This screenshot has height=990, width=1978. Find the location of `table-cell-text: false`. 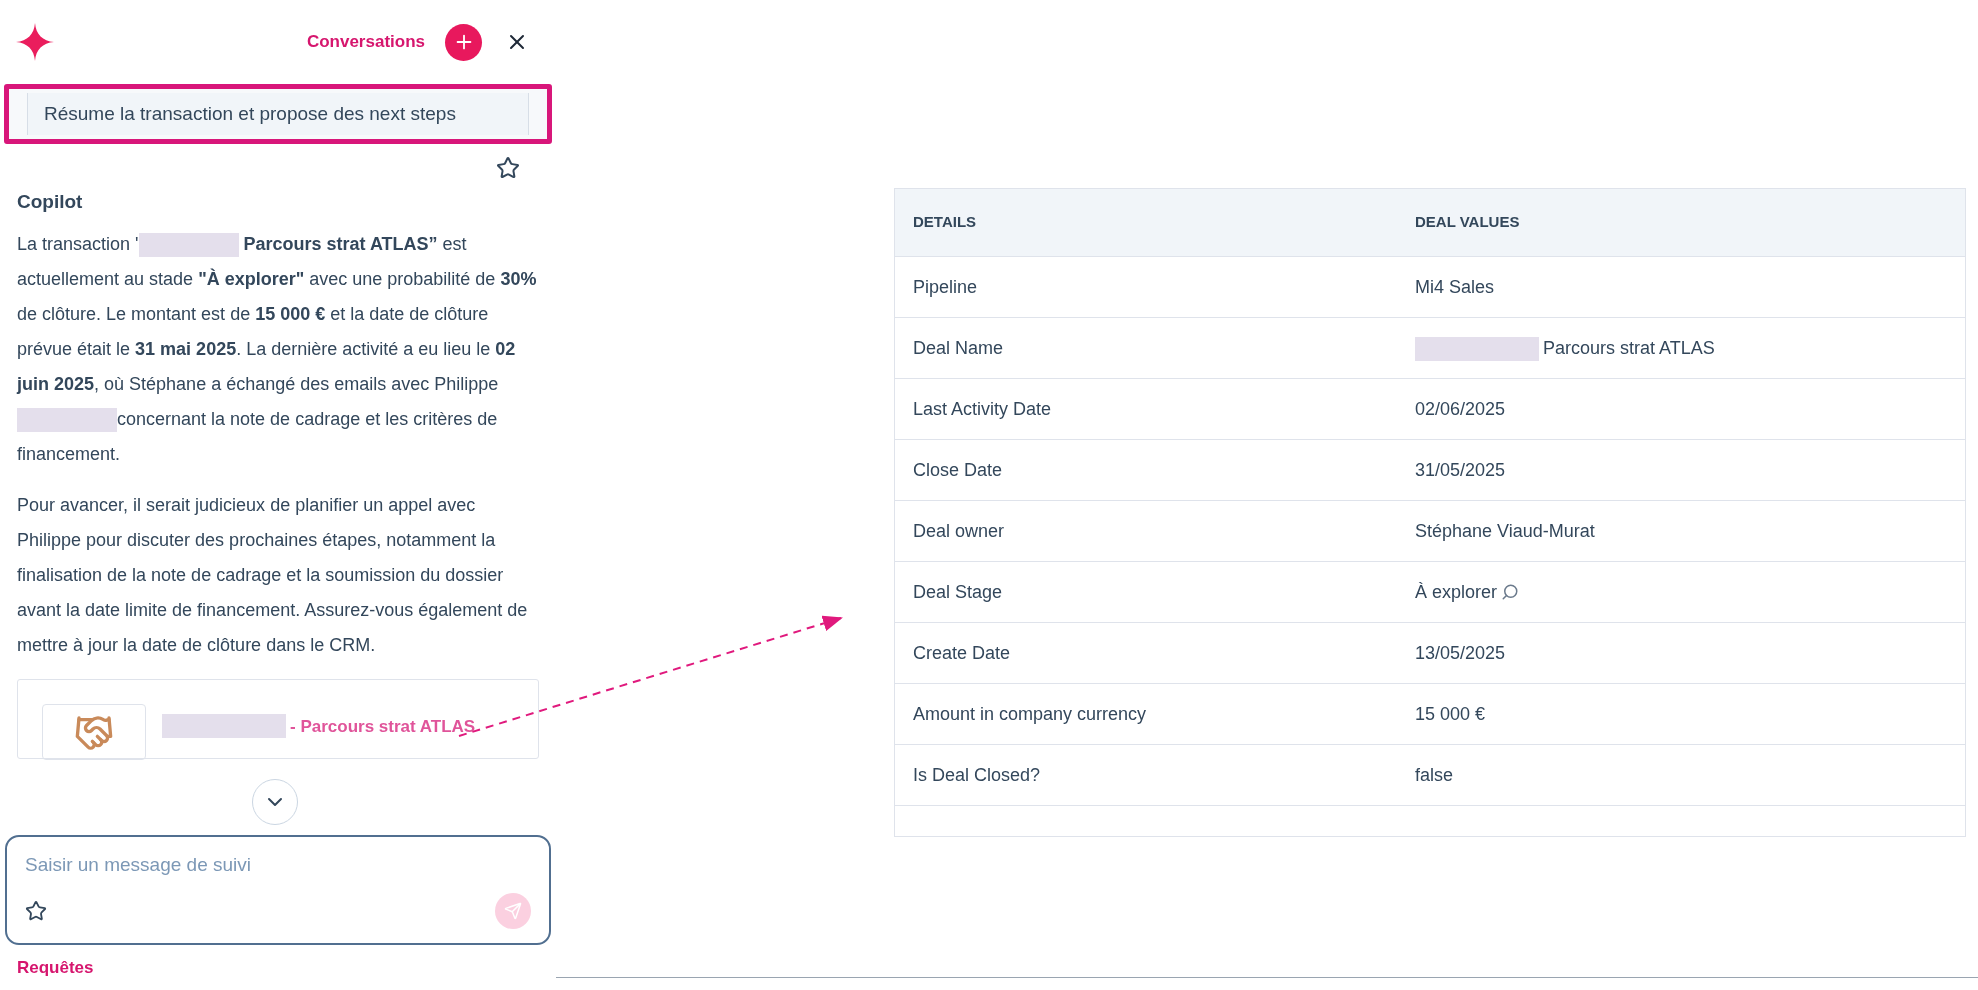

table-cell-text: false is located at coordinates (1434, 775).